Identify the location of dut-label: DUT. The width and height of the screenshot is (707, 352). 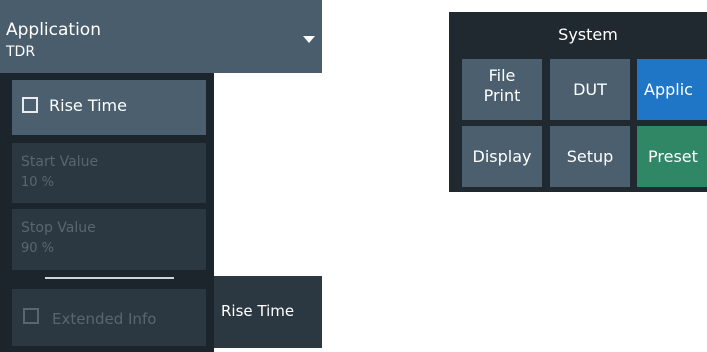
(590, 89).